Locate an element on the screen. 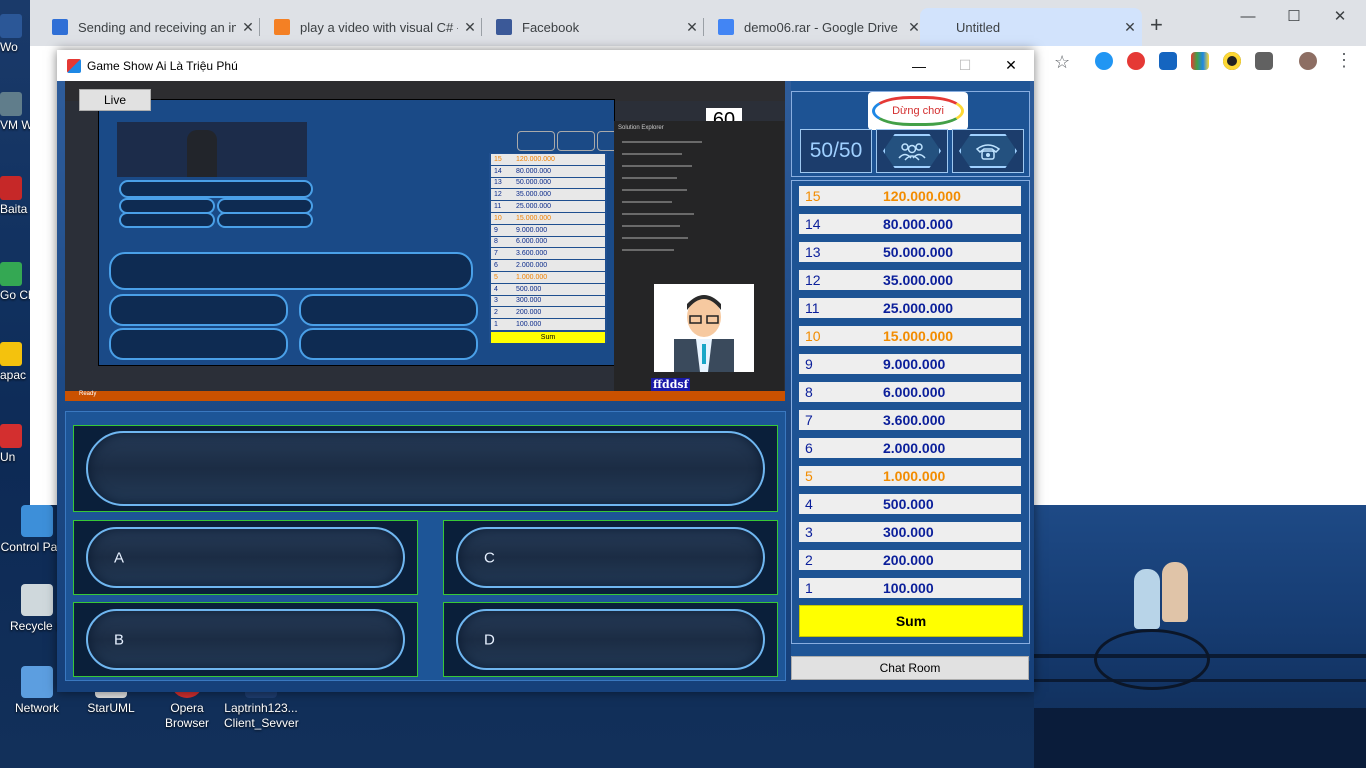 The image size is (1366, 768). answer-c-label: C is located at coordinates (489, 557).